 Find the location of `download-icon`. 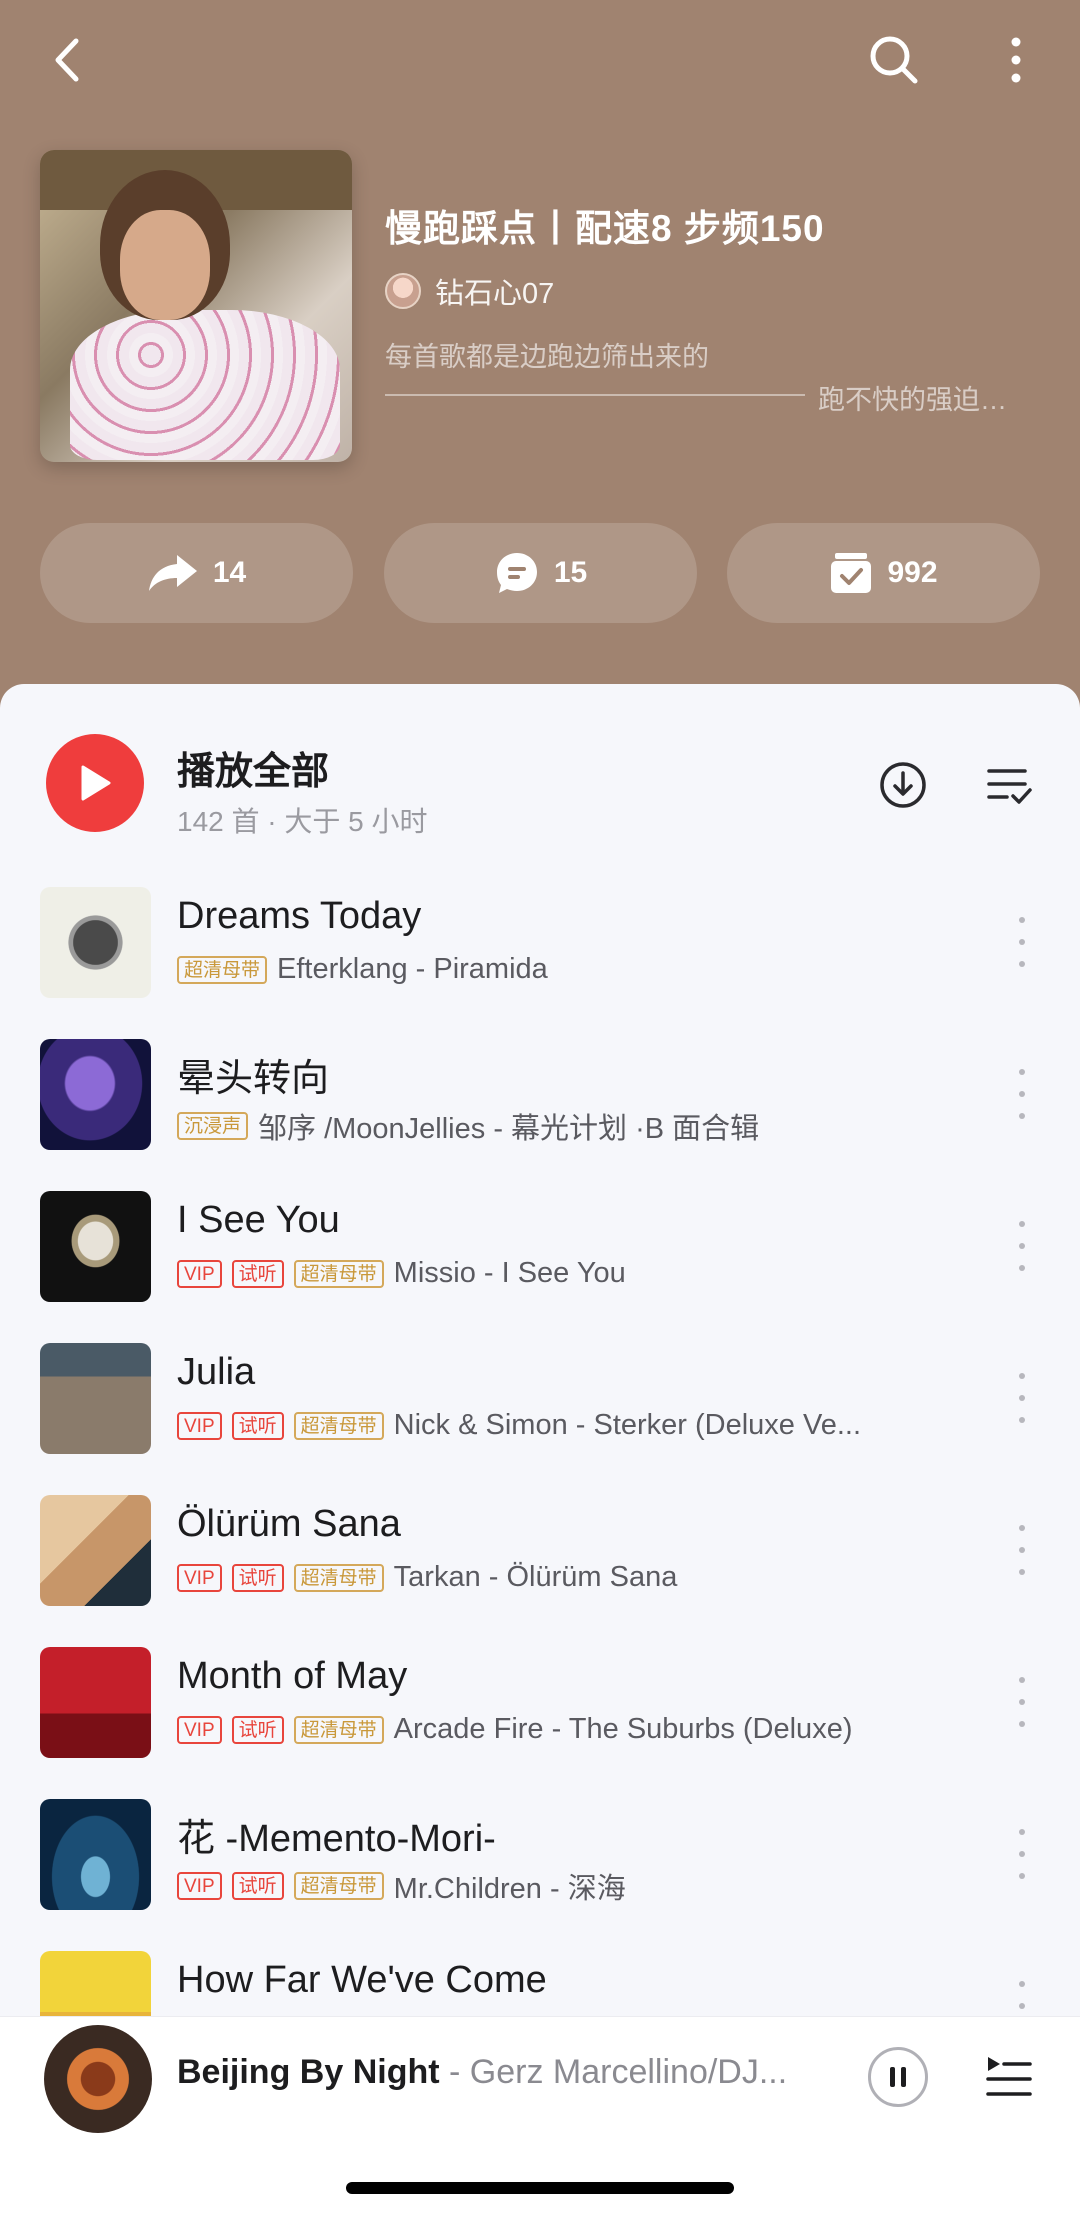

download-icon is located at coordinates (903, 785).